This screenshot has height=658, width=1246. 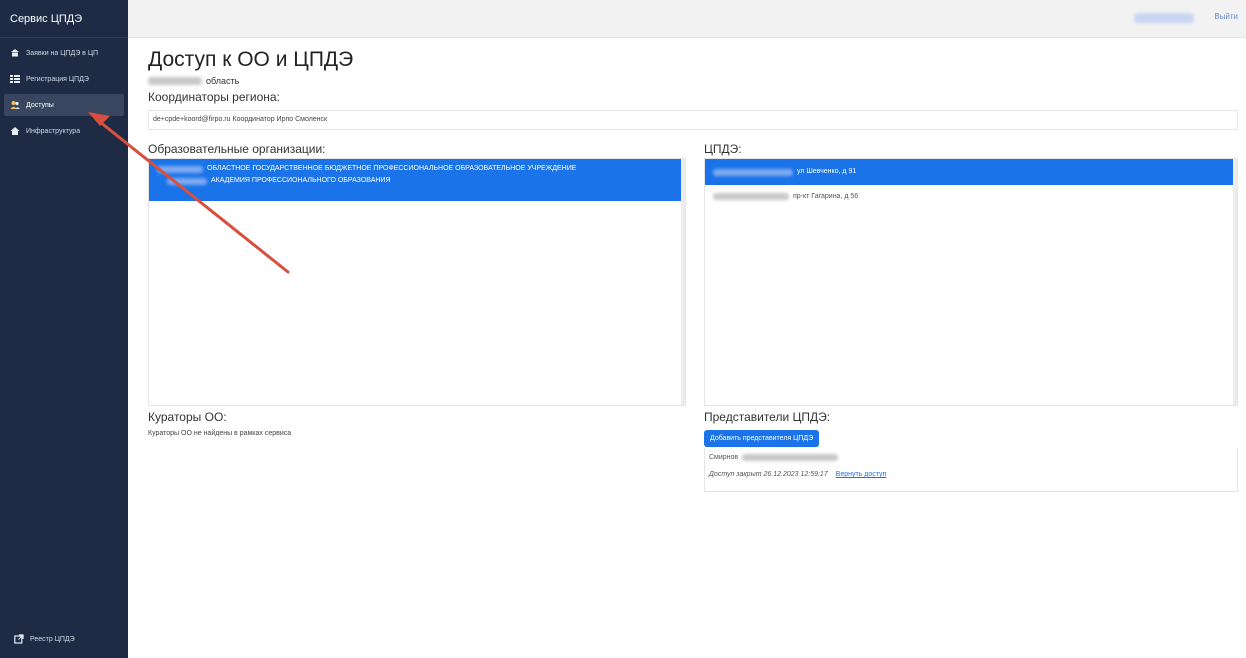 I want to click on sidebar-item-label: Инфраструктура, so click(x=53, y=131).